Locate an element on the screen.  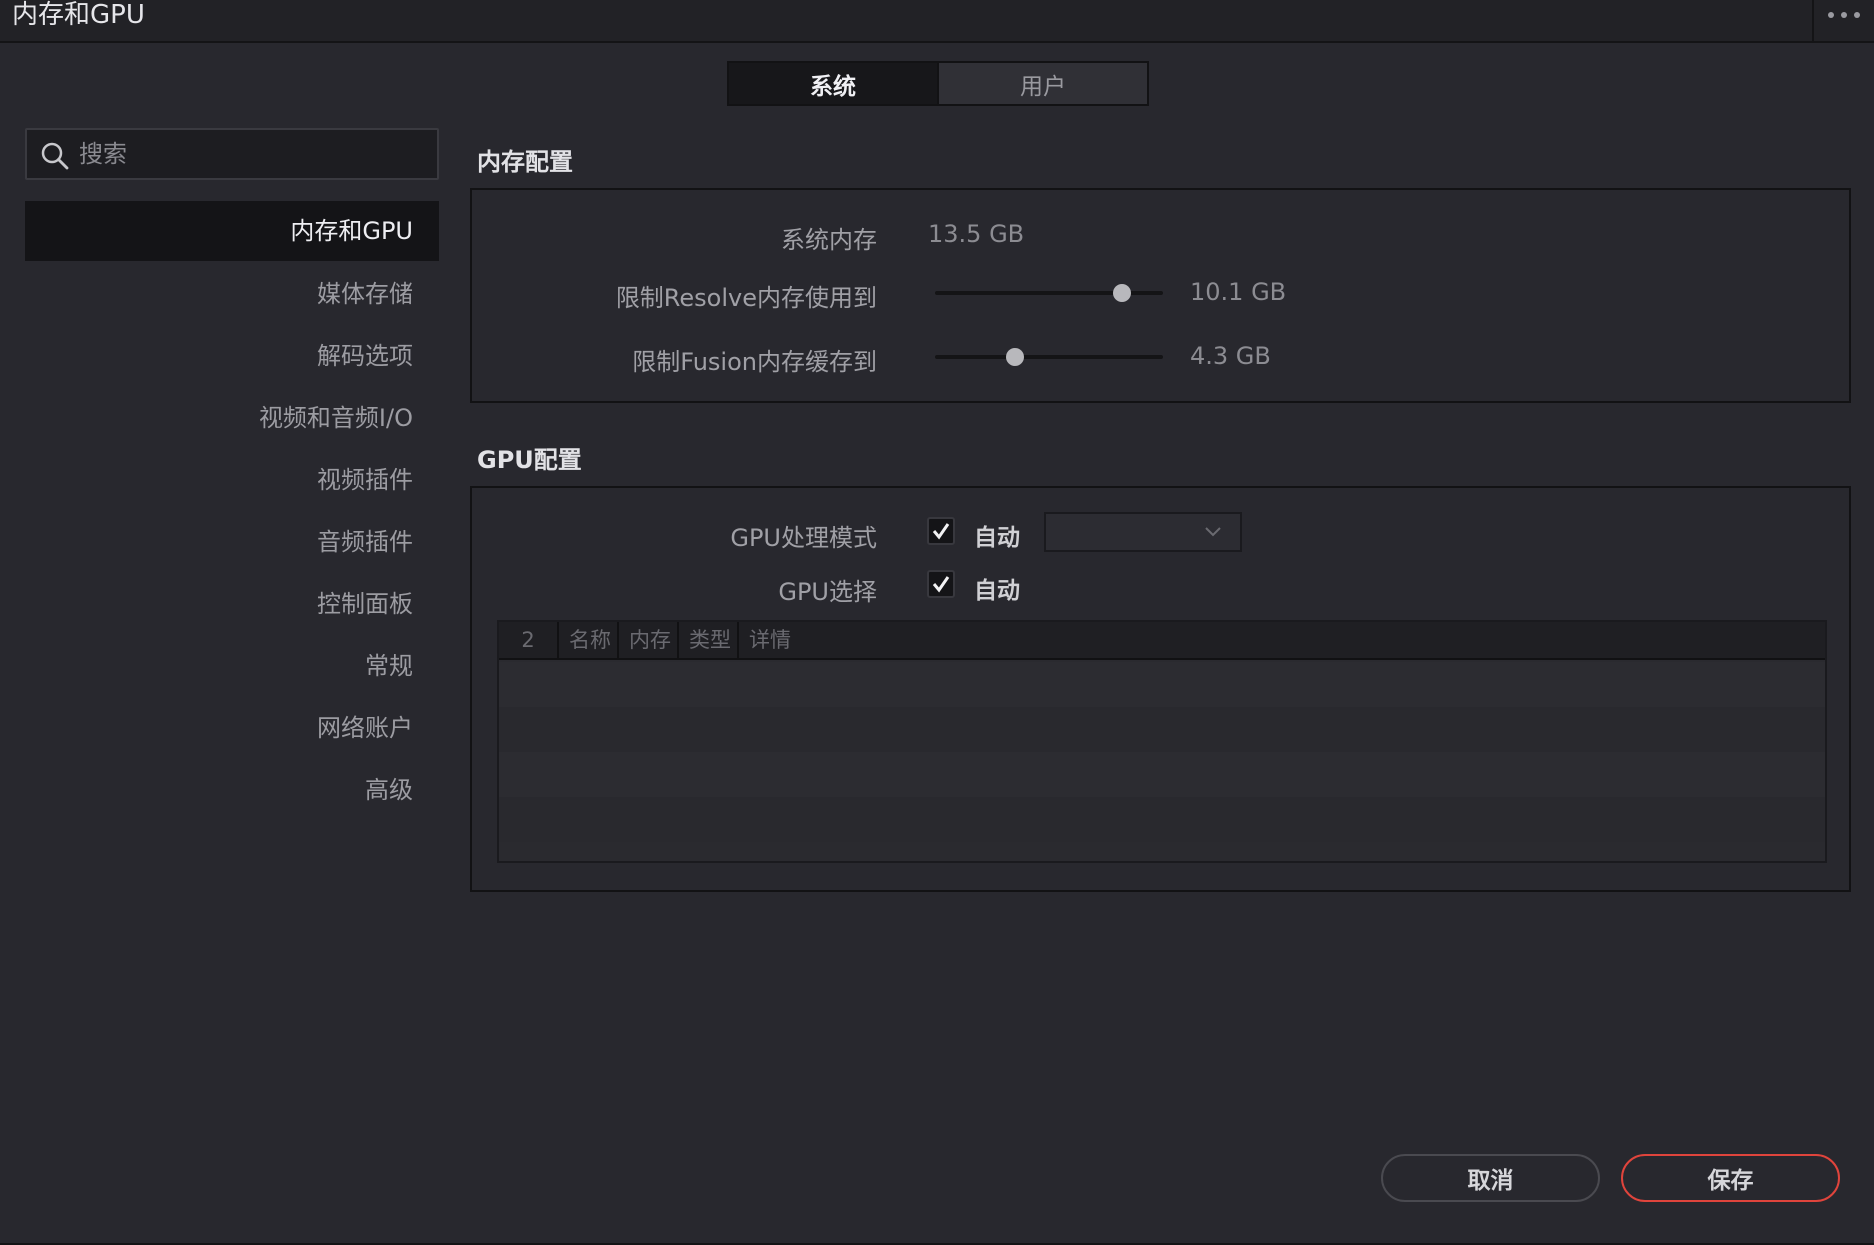
gpu-selection-label: GPU选择 is located at coordinates (827, 592).